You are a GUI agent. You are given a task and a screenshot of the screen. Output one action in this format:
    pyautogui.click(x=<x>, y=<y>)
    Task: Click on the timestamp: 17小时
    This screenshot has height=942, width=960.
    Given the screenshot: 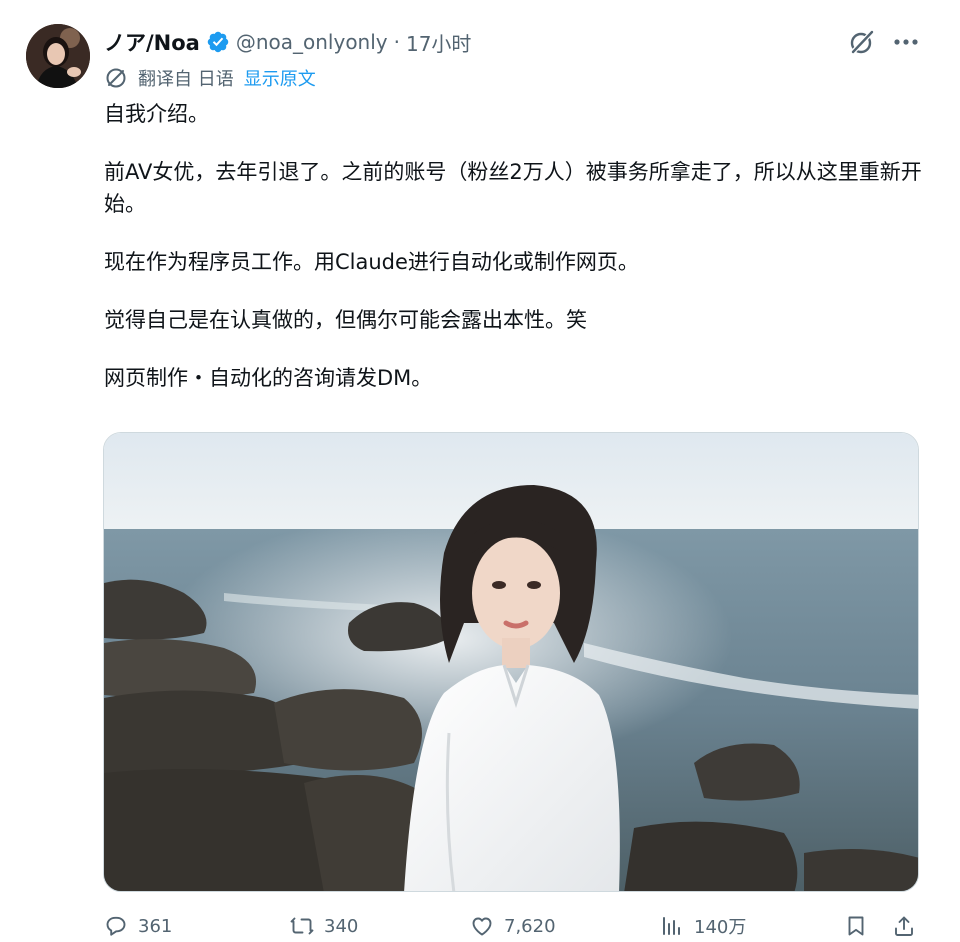 What is the action you would take?
    pyautogui.click(x=438, y=42)
    